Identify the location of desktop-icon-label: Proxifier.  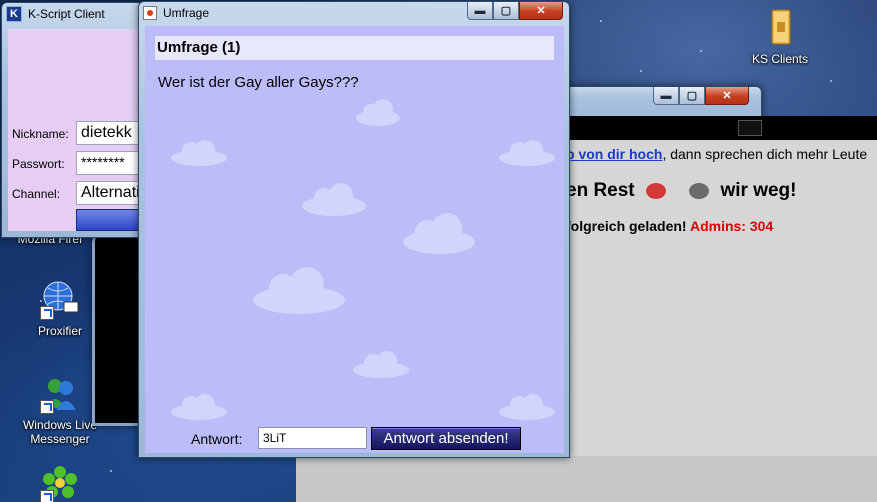
(59, 331).